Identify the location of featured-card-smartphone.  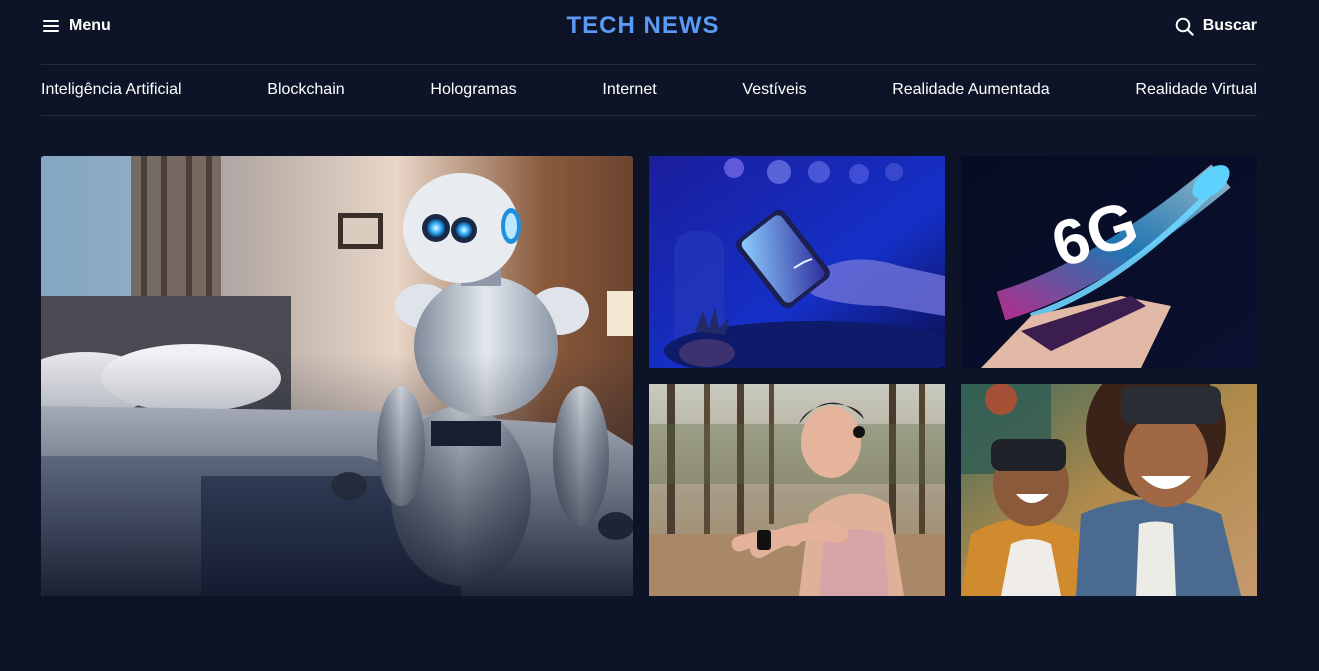
(797, 262).